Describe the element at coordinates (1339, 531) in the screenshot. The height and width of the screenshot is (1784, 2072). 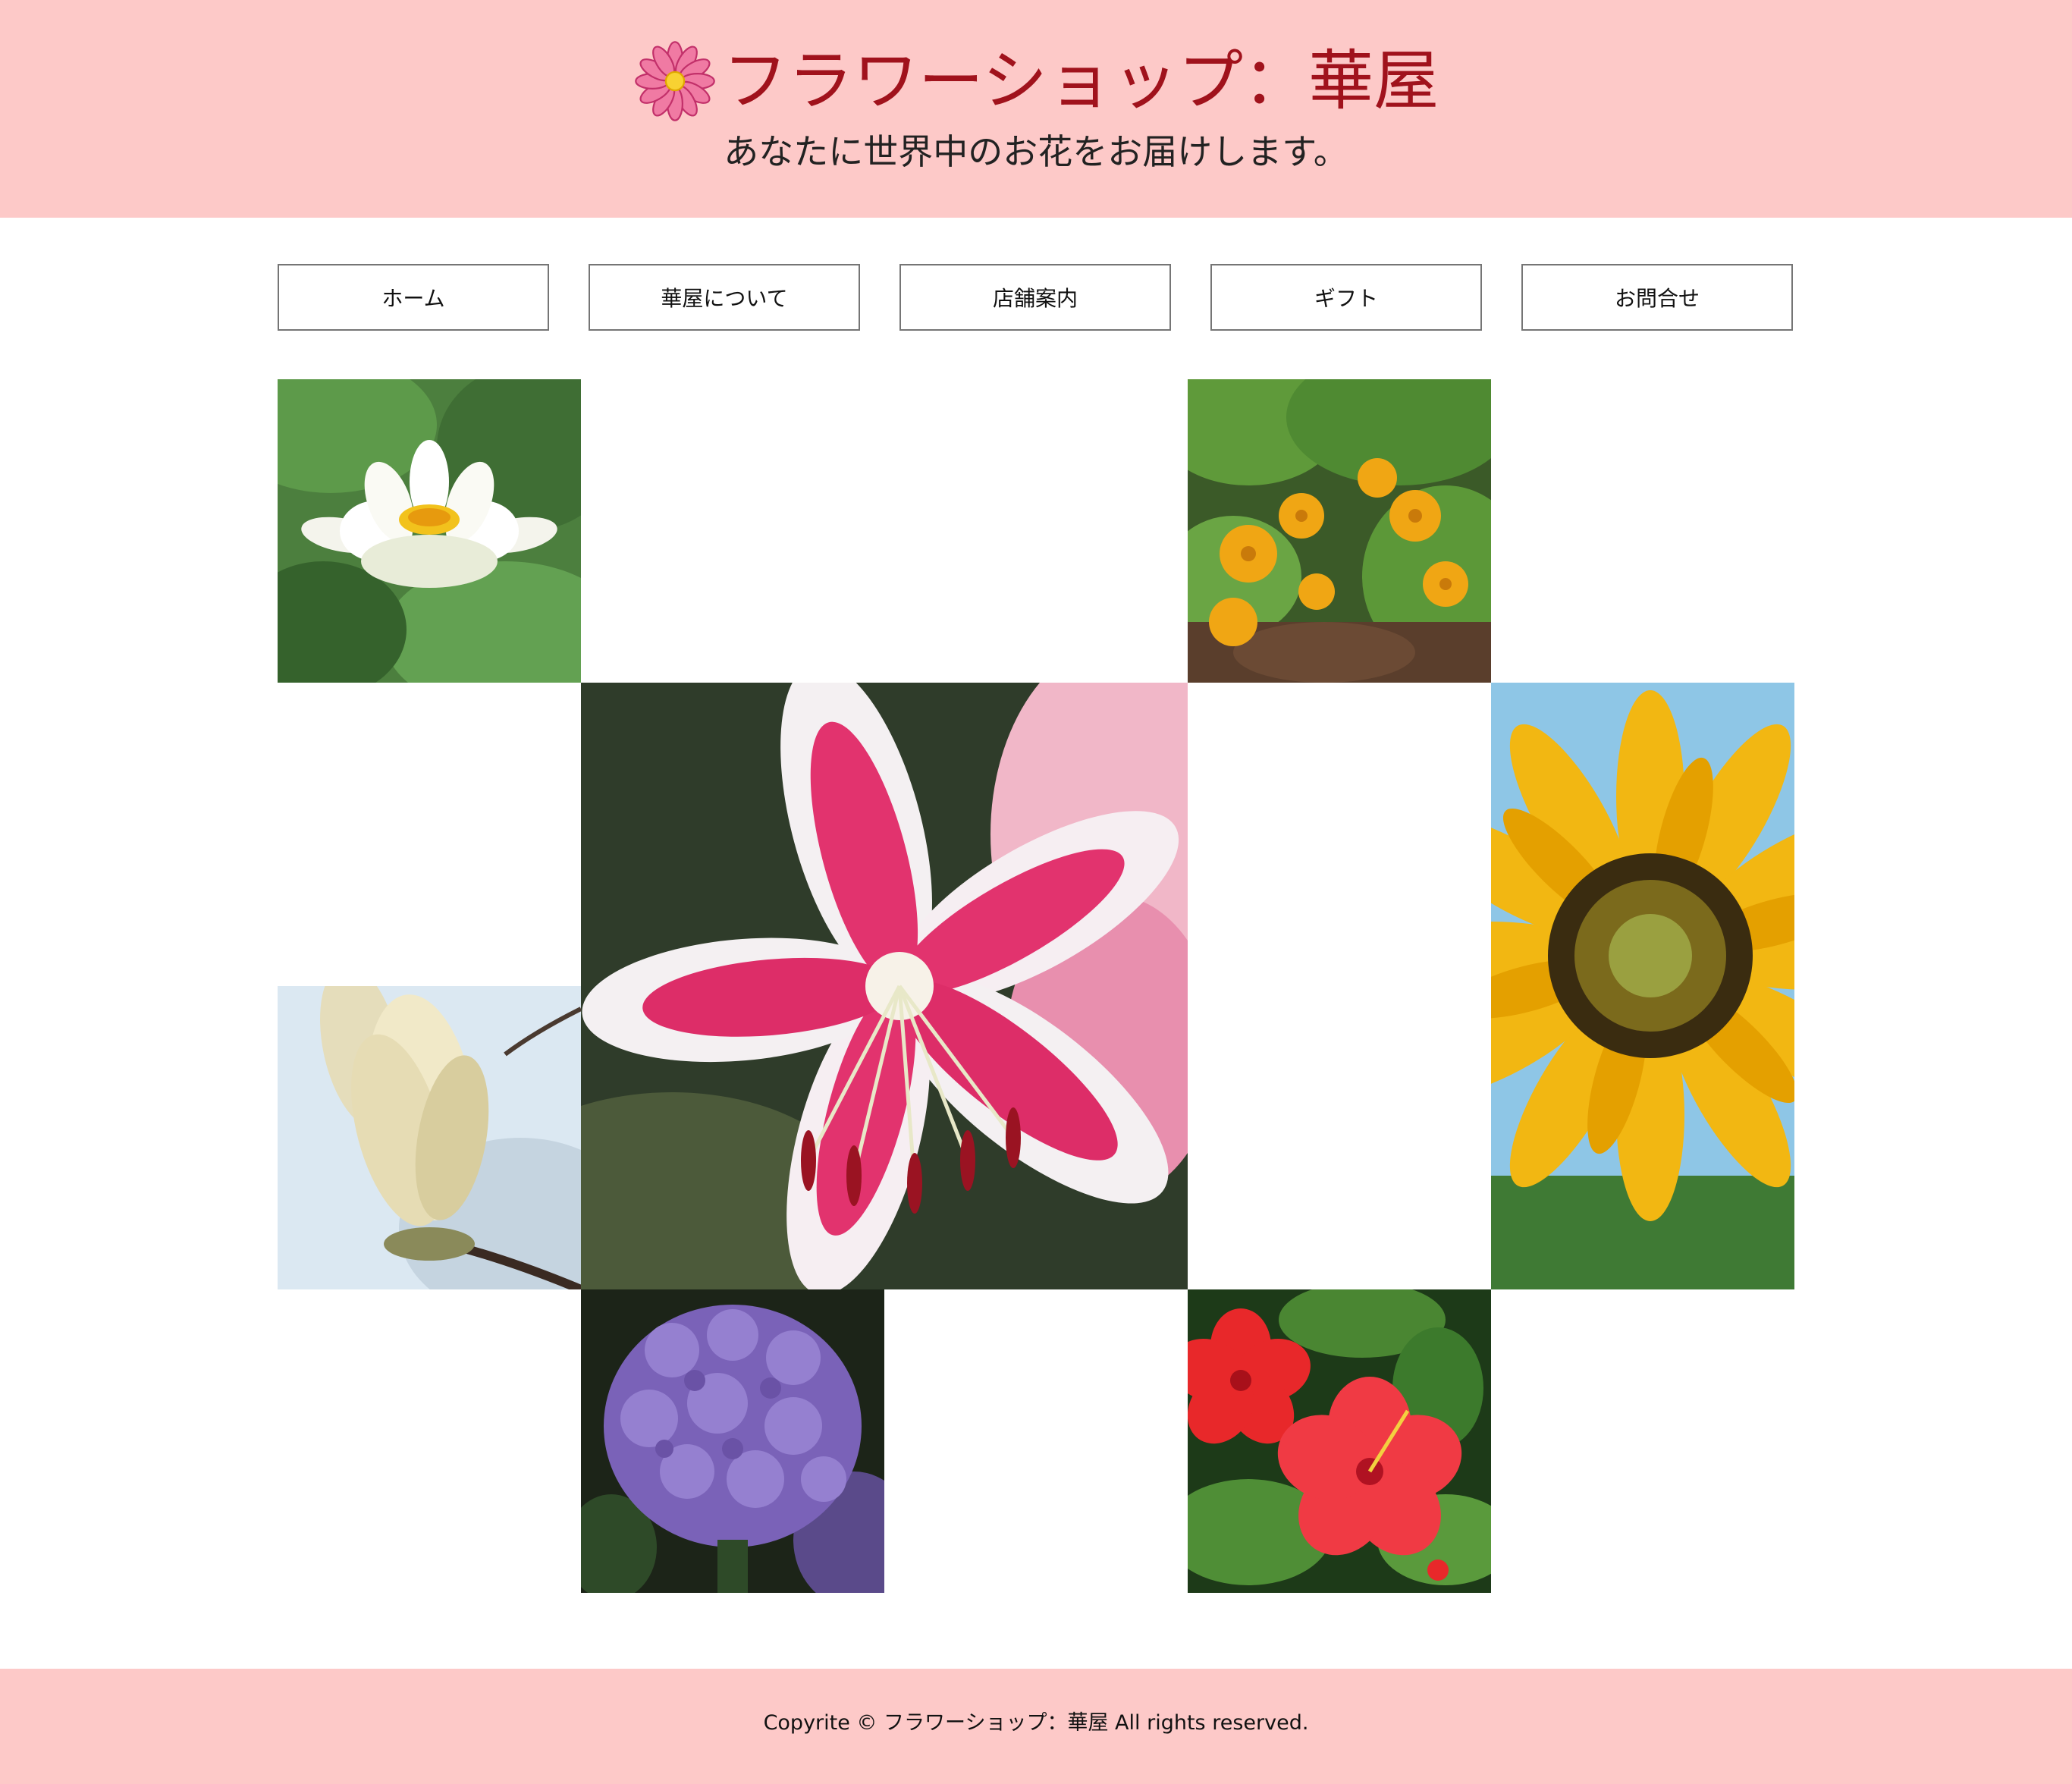
I see `marsh-marigold-photo` at that location.